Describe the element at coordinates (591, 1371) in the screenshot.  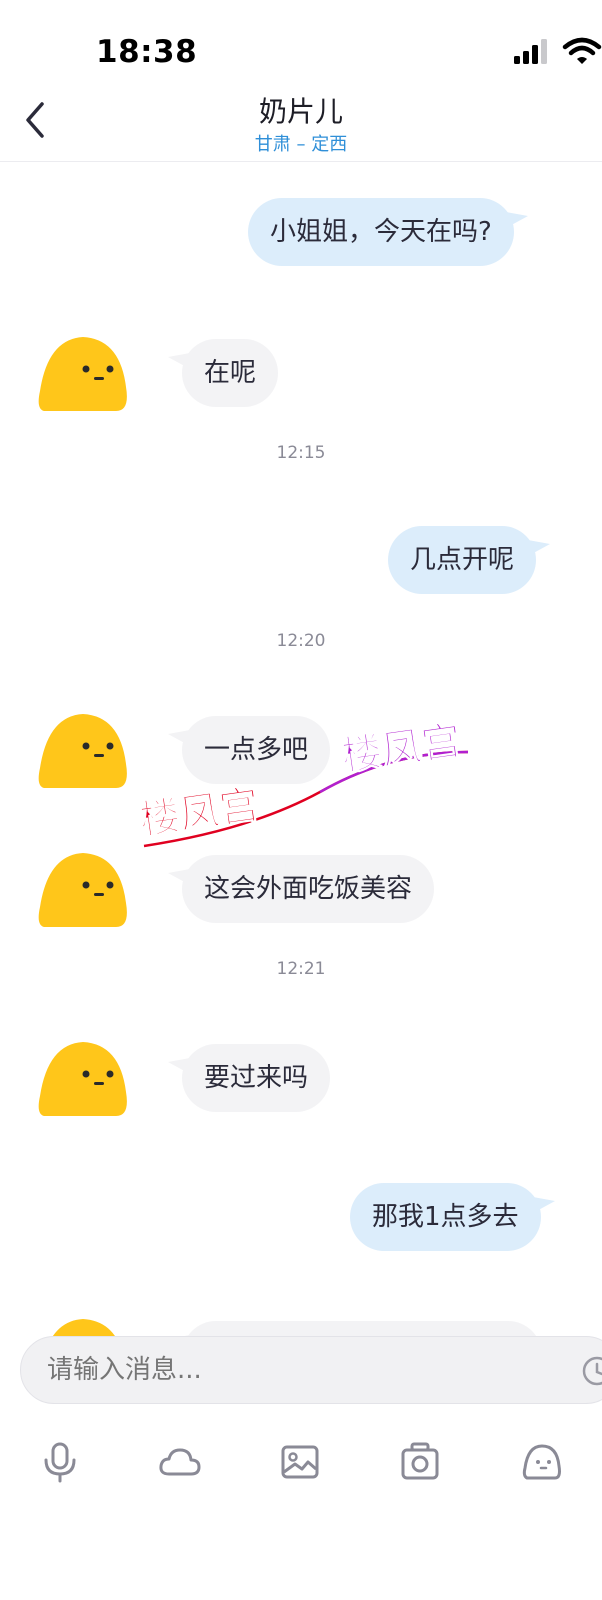
I see `clock-icon` at that location.